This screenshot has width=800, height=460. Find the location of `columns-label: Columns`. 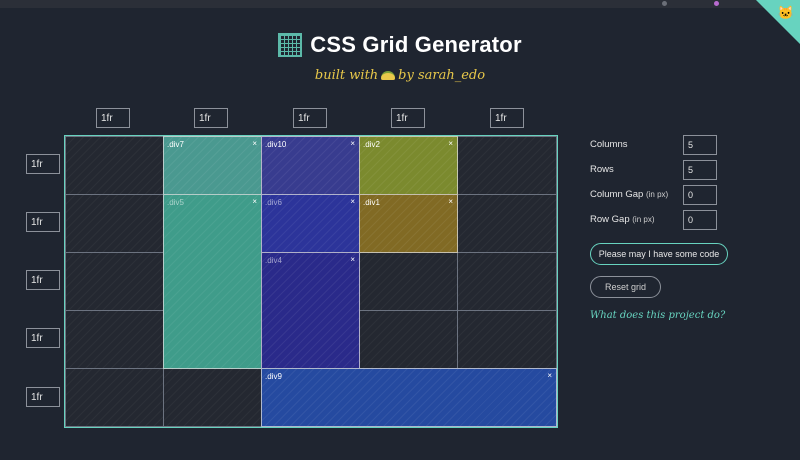

columns-label: Columns is located at coordinates (609, 144).